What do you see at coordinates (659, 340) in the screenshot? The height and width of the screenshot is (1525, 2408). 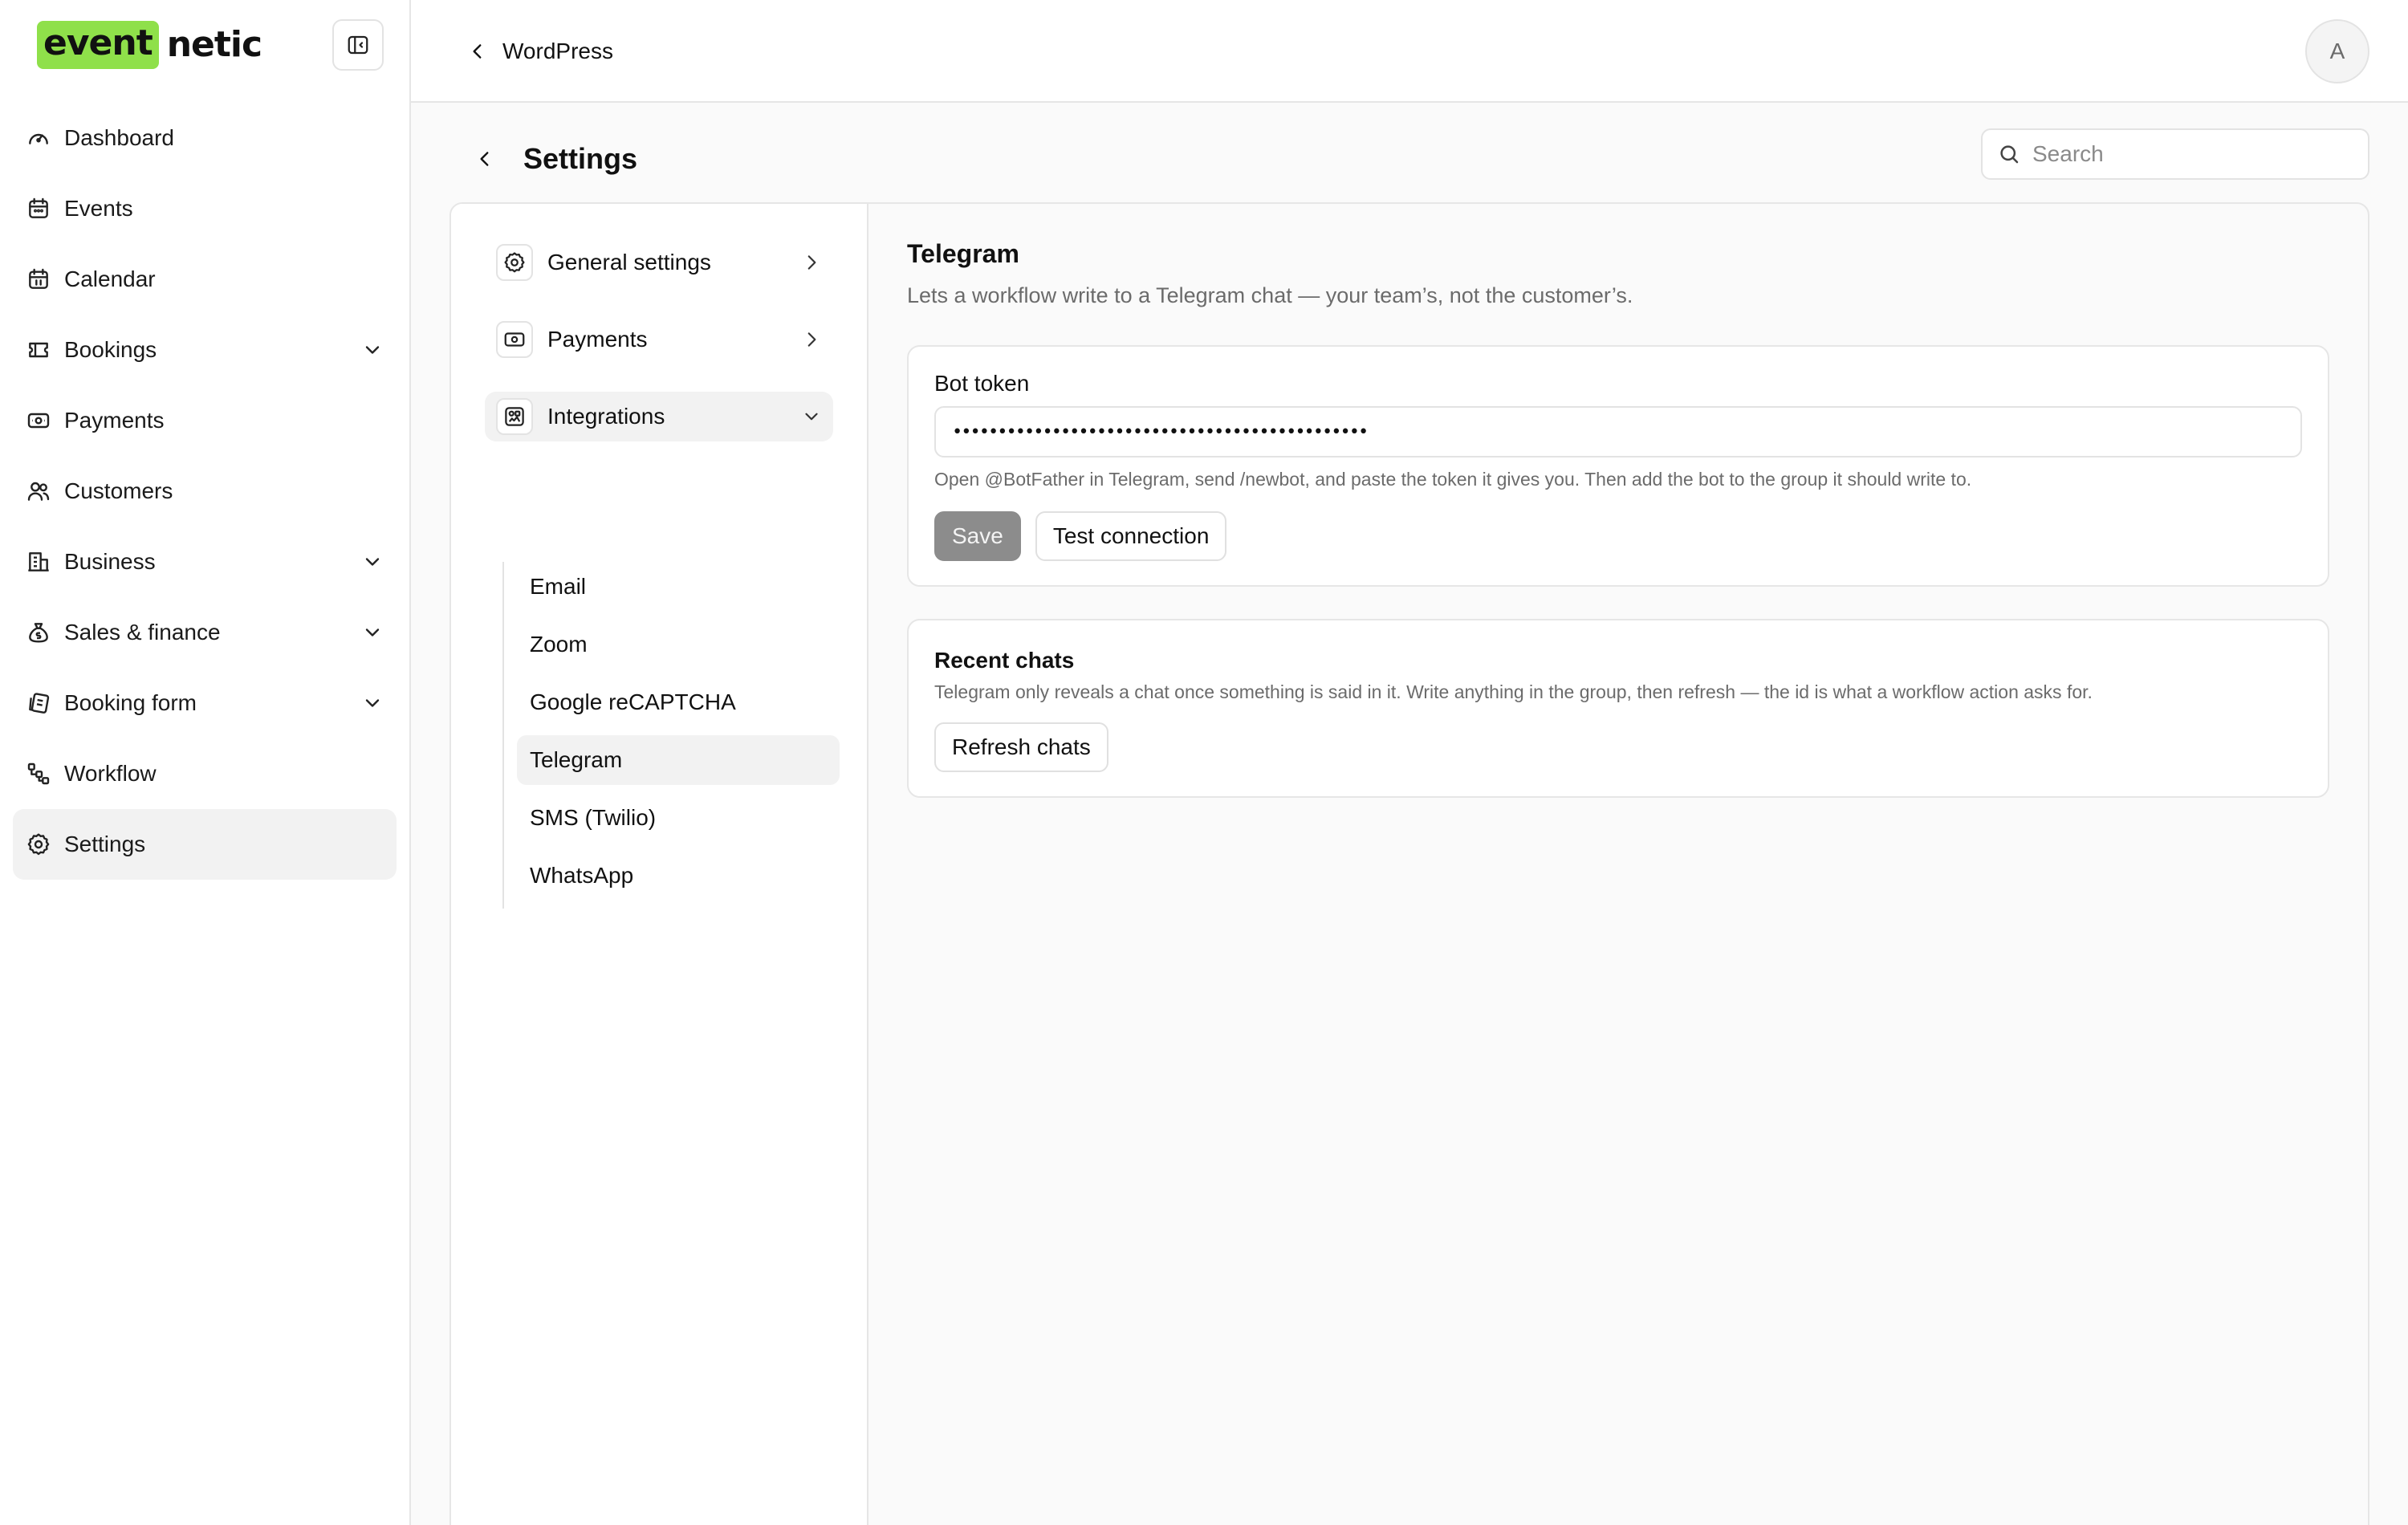 I see `subnav-payments: Payments` at bounding box center [659, 340].